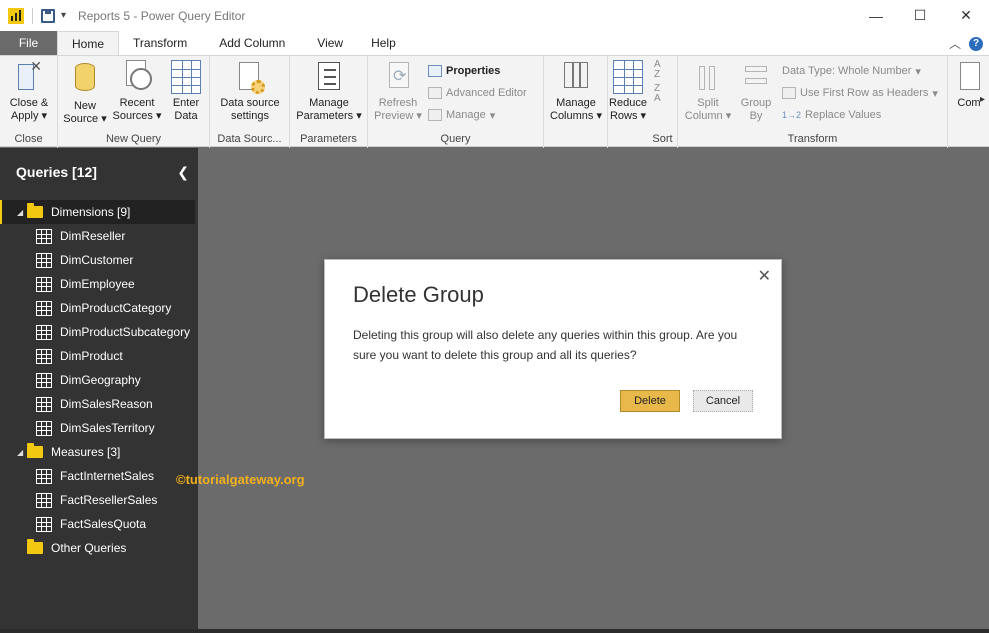 This screenshot has height=633, width=989. Describe the element at coordinates (461, 115) in the screenshot. I see `manage-query-button: Manage ▾` at that location.